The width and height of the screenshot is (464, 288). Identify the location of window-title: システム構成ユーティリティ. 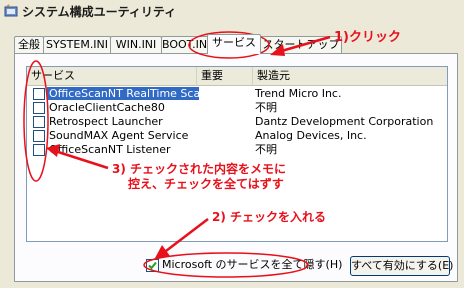
(99, 12).